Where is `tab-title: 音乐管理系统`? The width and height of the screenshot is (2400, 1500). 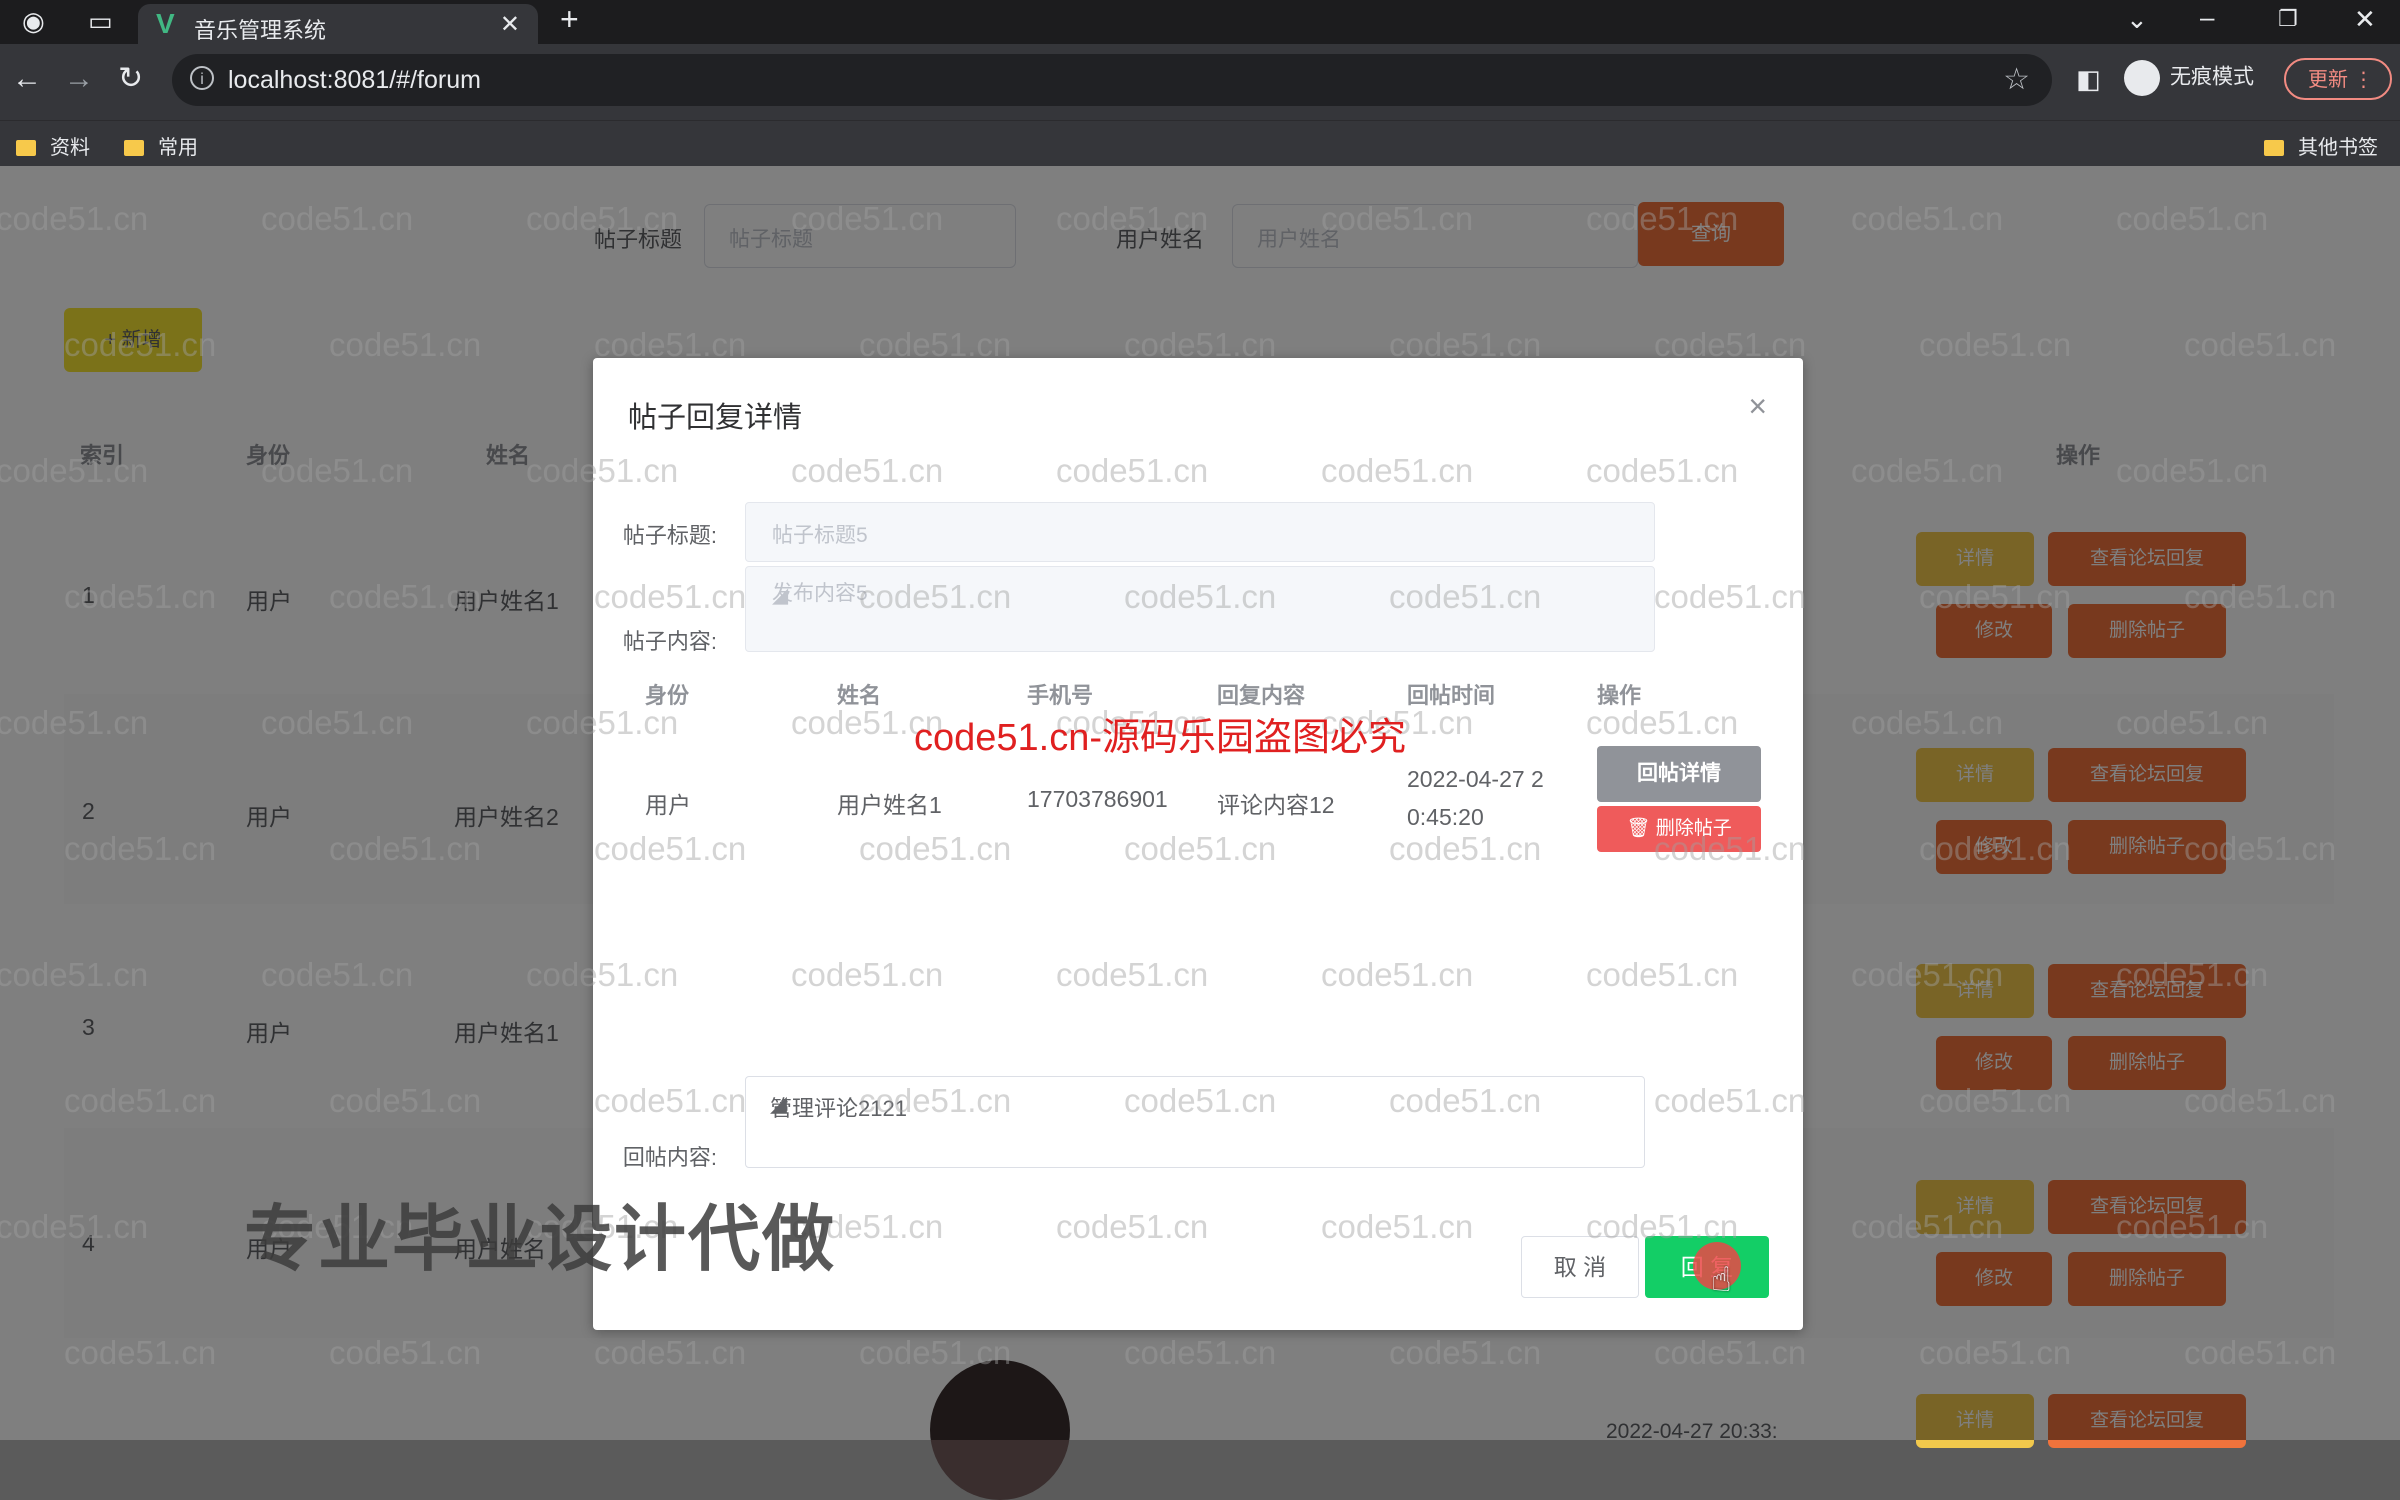
tab-title: 音乐管理系统 is located at coordinates (260, 30).